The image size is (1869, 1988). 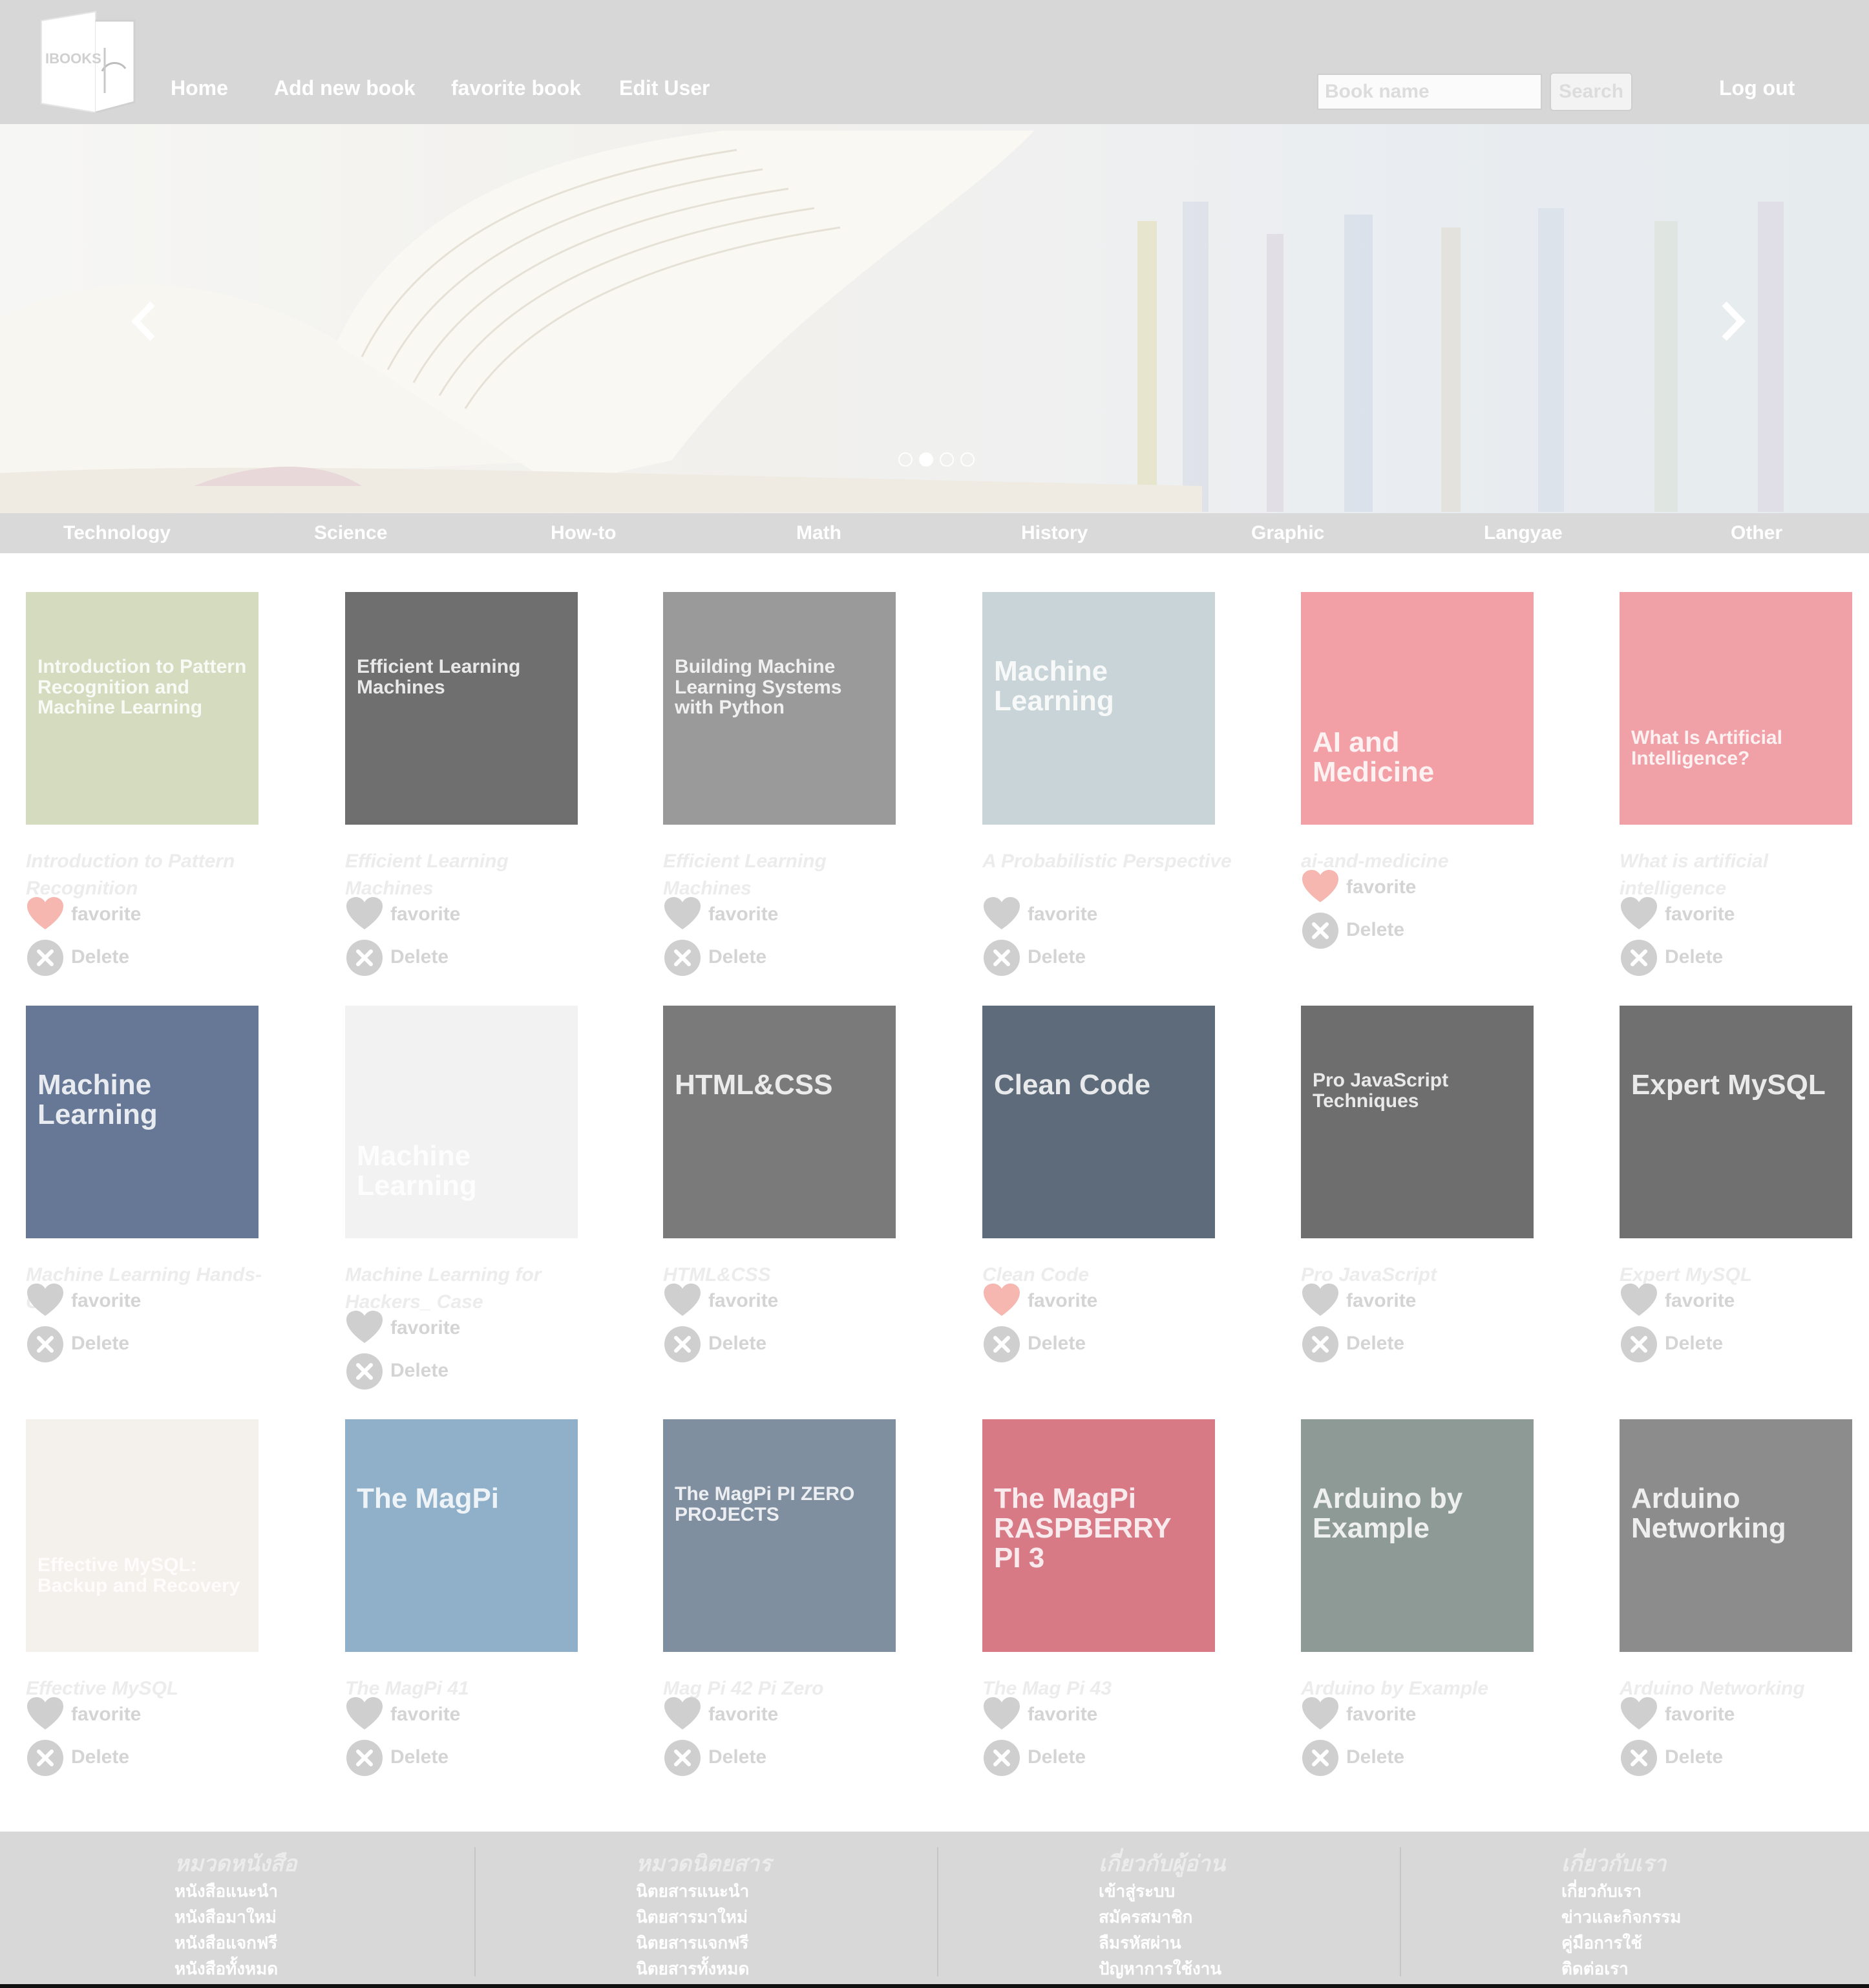 I want to click on footer-link: ติดต่อเรา, so click(x=1621, y=1969).